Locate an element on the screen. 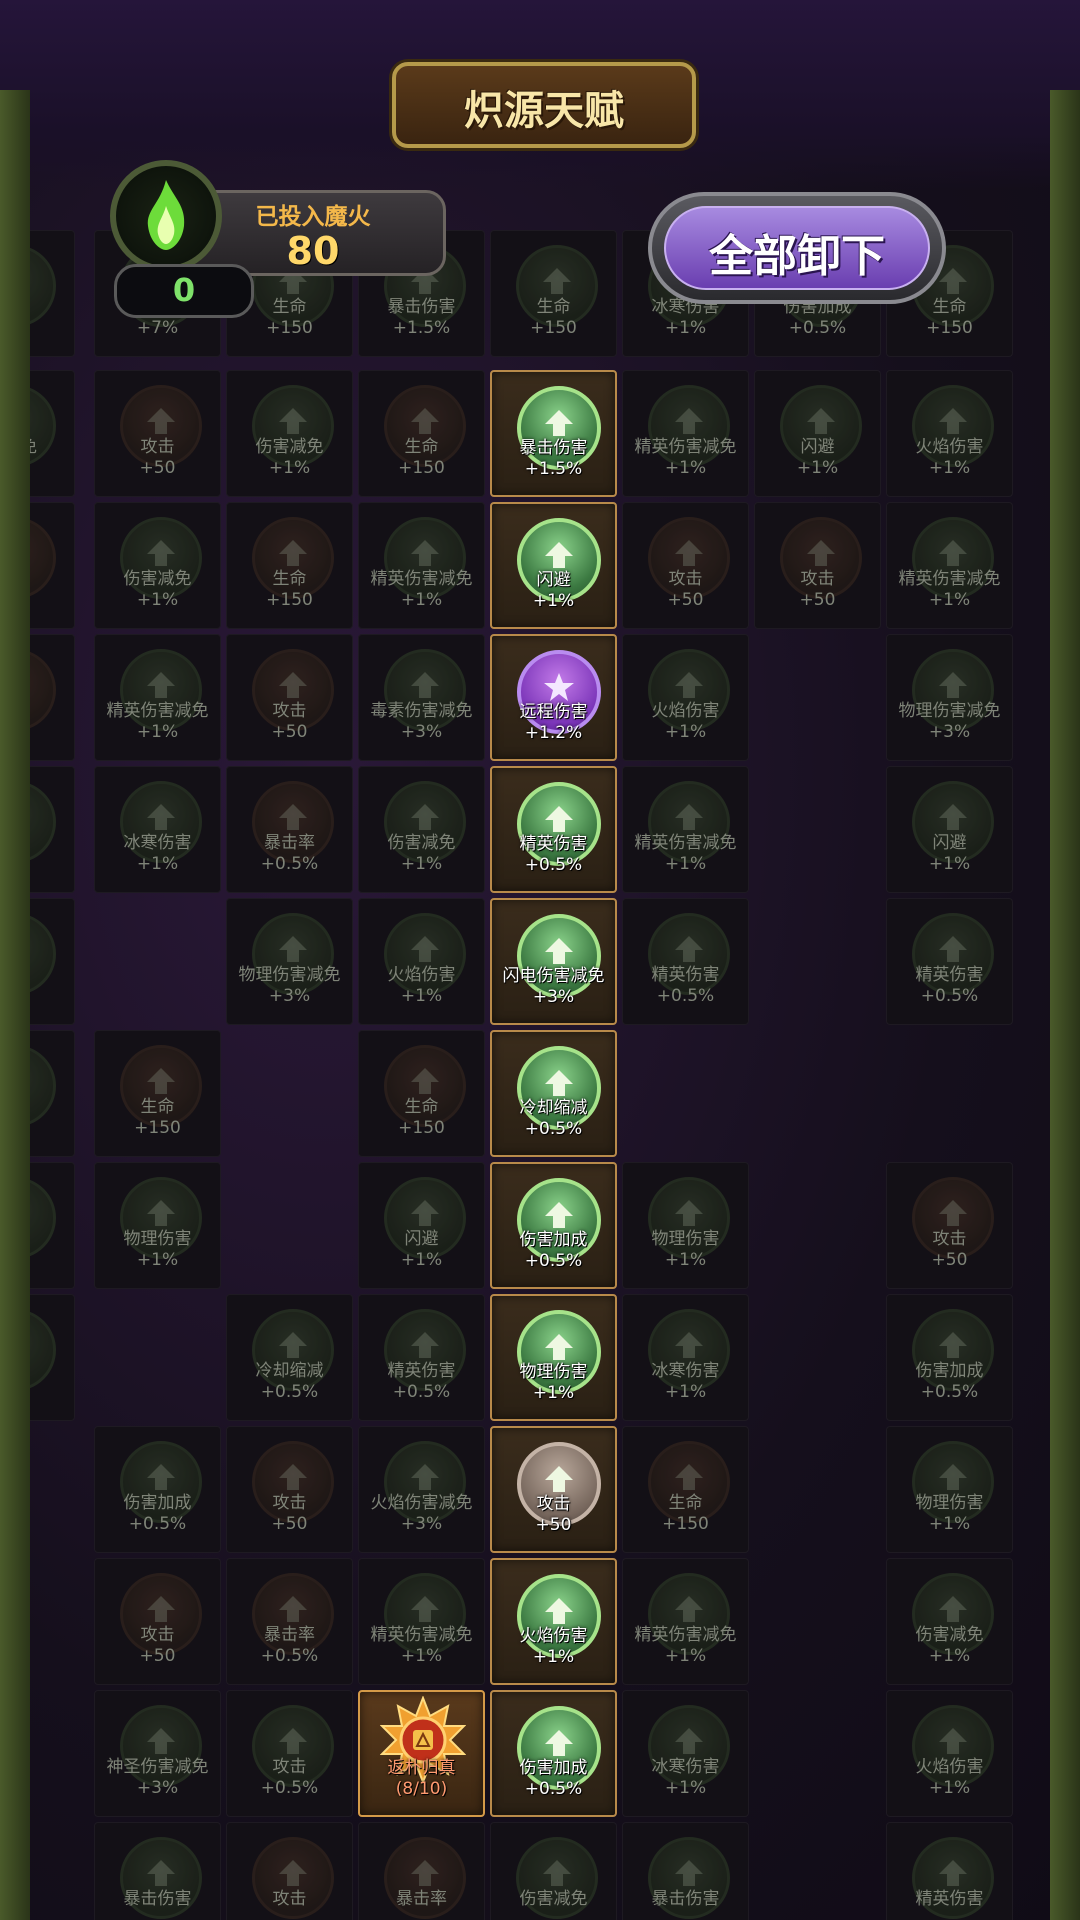  unload-all-button-face: 全部卸下 is located at coordinates (797, 248).